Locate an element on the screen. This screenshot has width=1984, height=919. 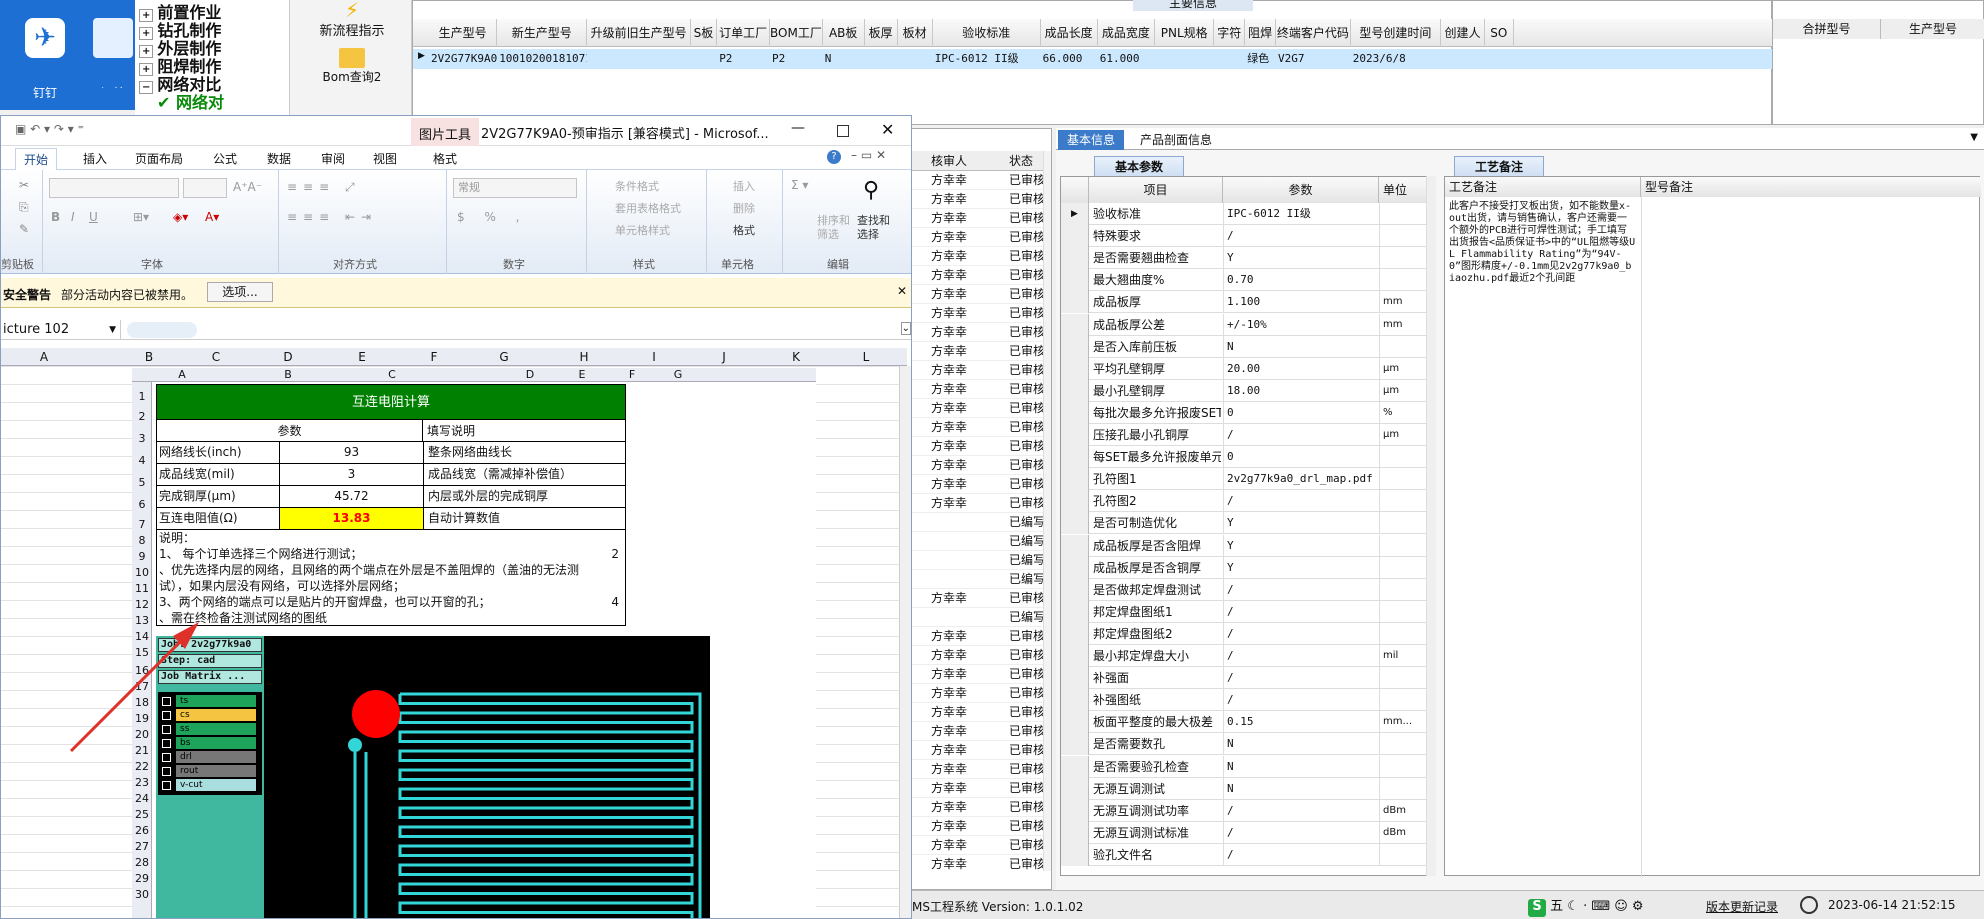
tab-6: 视图 is located at coordinates (385, 159).